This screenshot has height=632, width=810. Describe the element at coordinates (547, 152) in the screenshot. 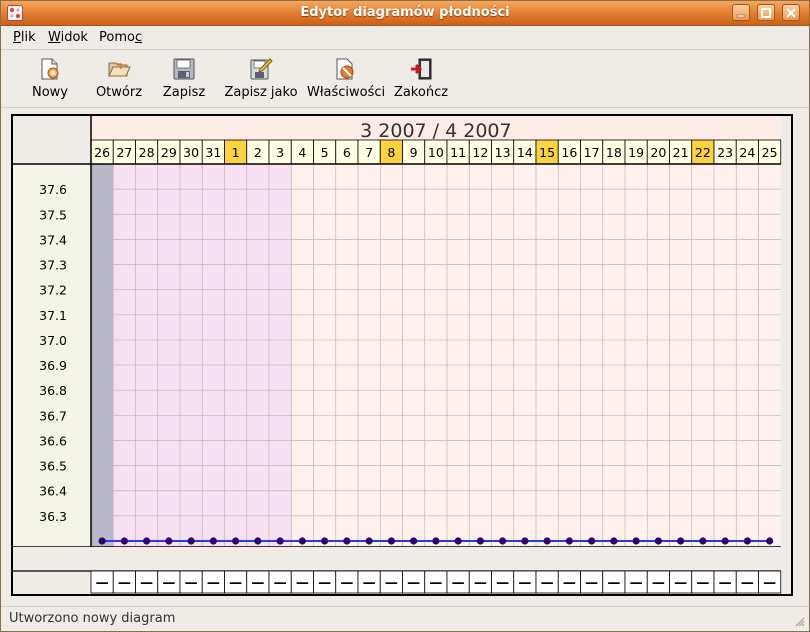

I see `x-tick-label: 15` at that location.